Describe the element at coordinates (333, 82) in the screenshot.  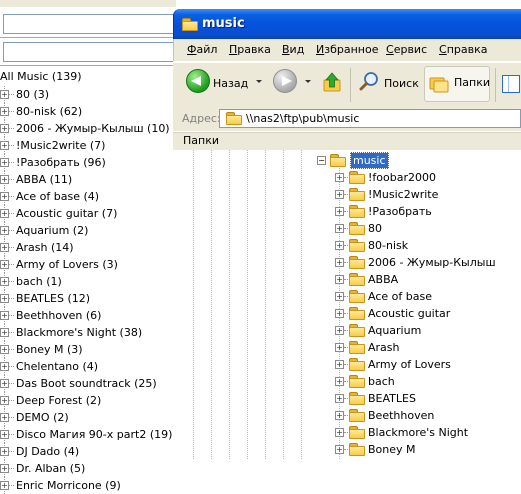
I see `folder-up-icon` at that location.